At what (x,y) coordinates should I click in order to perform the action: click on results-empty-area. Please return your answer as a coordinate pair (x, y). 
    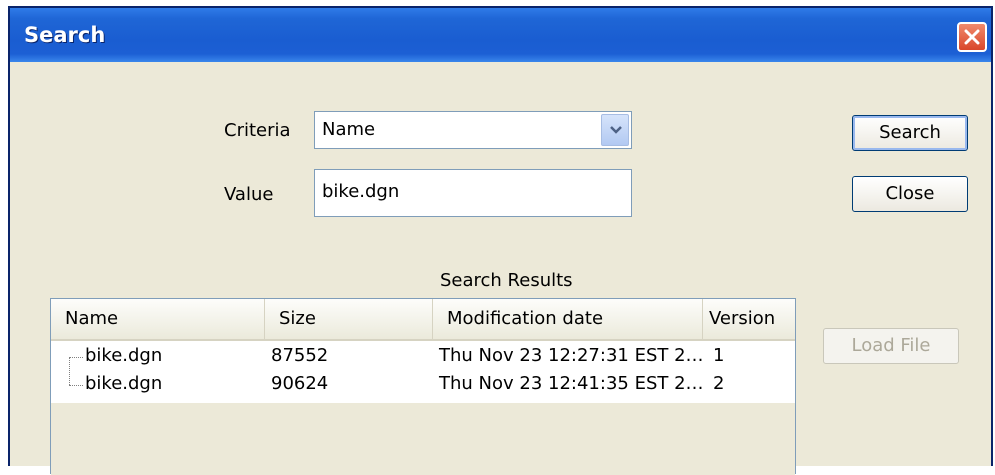
    Looking at the image, I should click on (423, 439).